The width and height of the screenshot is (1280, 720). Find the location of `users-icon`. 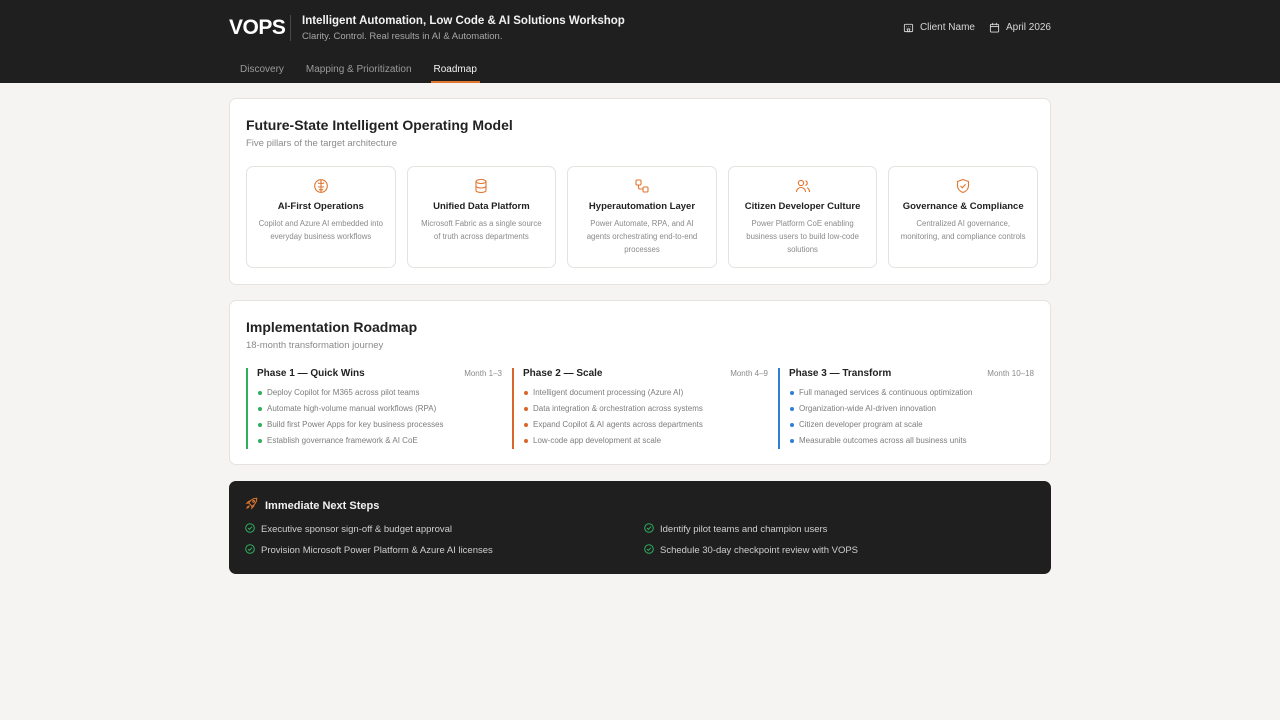

users-icon is located at coordinates (803, 186).